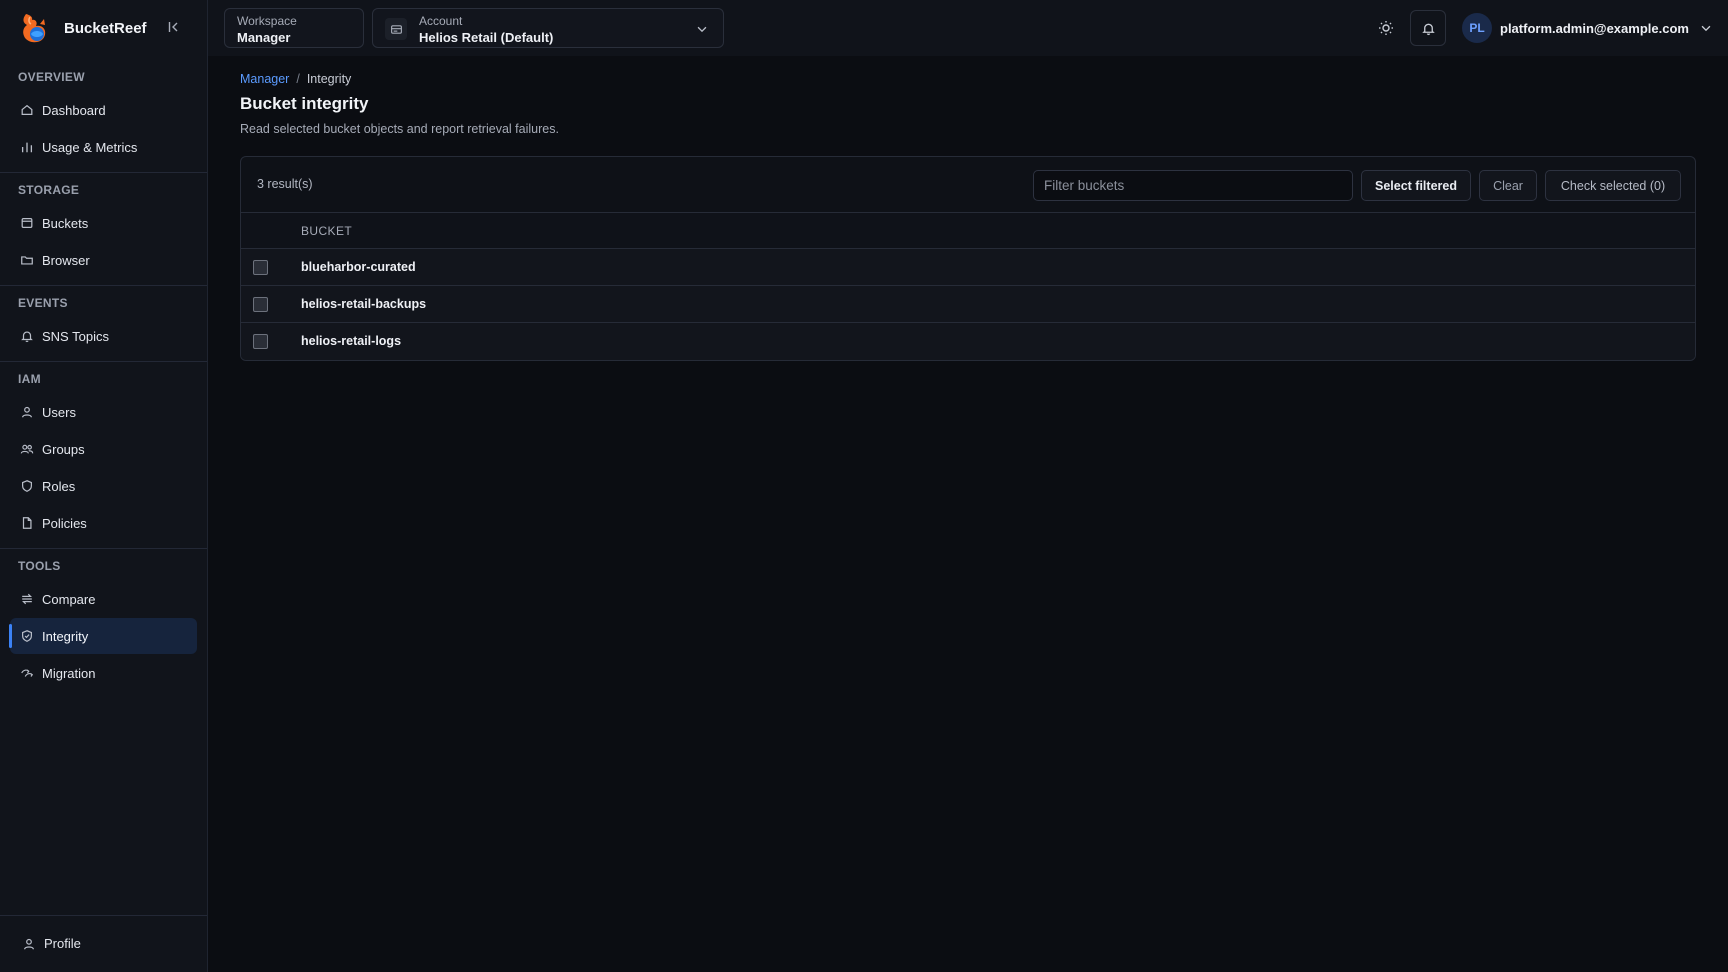 The width and height of the screenshot is (1728, 972). I want to click on nav-section-tools: TOOLS Compare Integrity Migration, so click(103, 619).